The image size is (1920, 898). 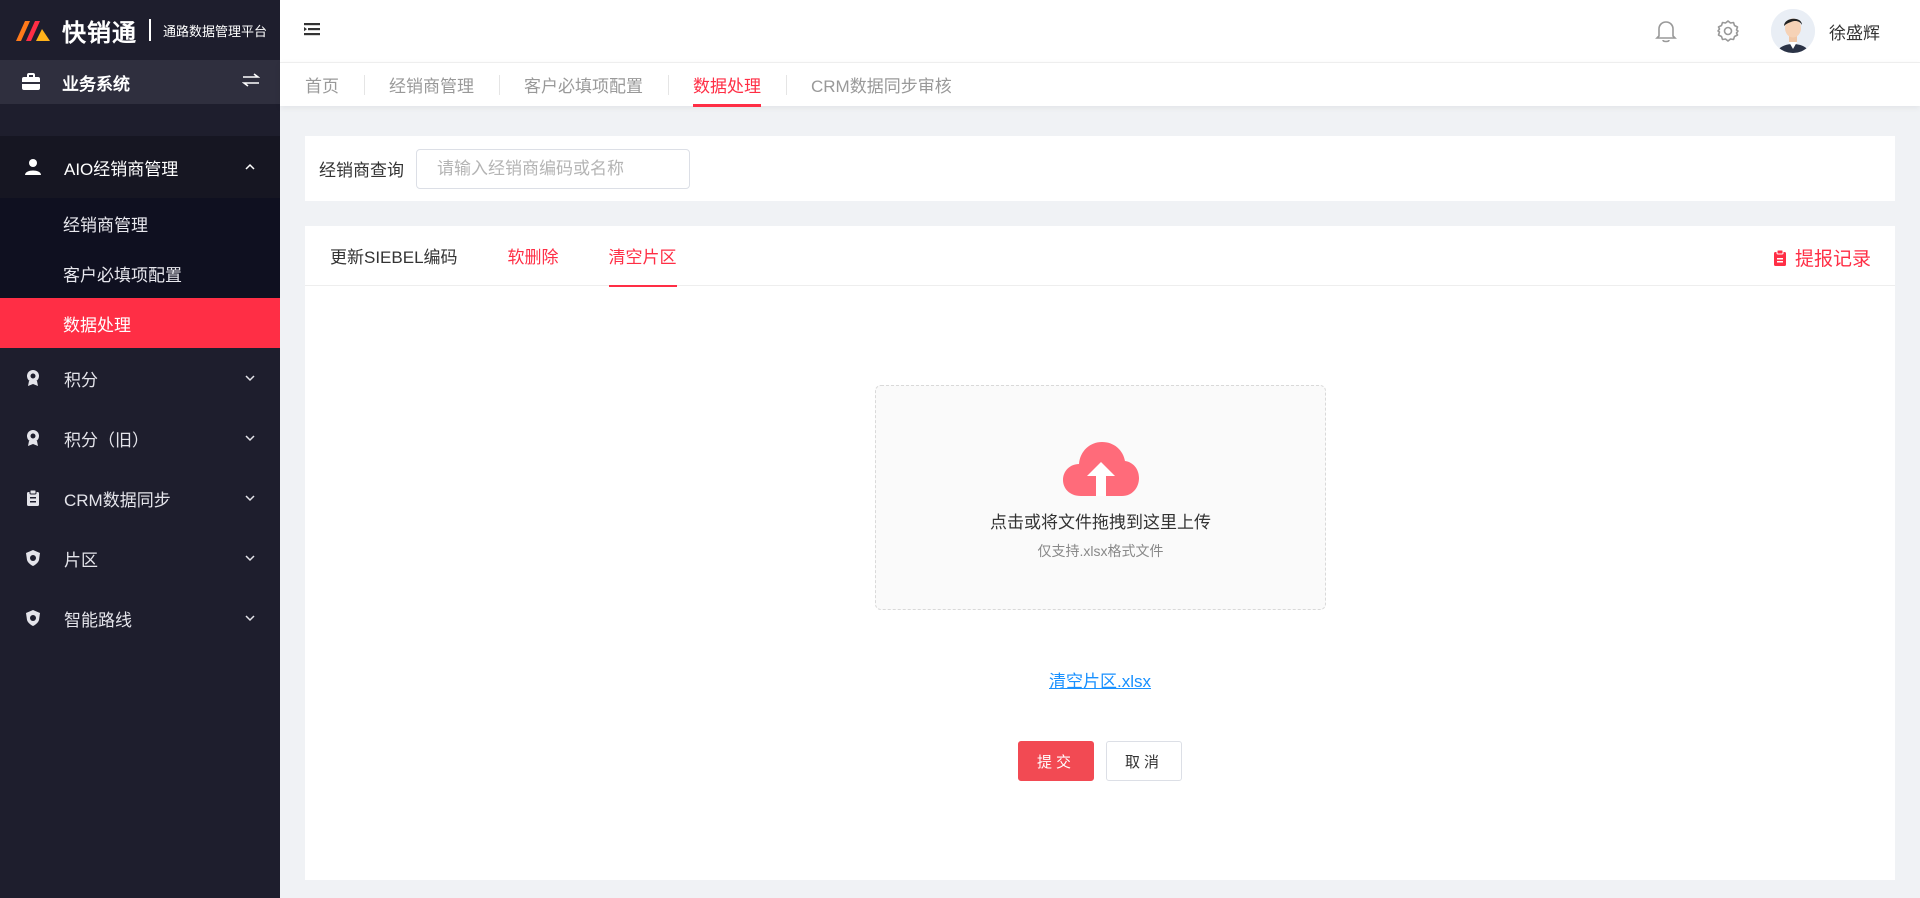 I want to click on avatar, so click(x=1793, y=31).